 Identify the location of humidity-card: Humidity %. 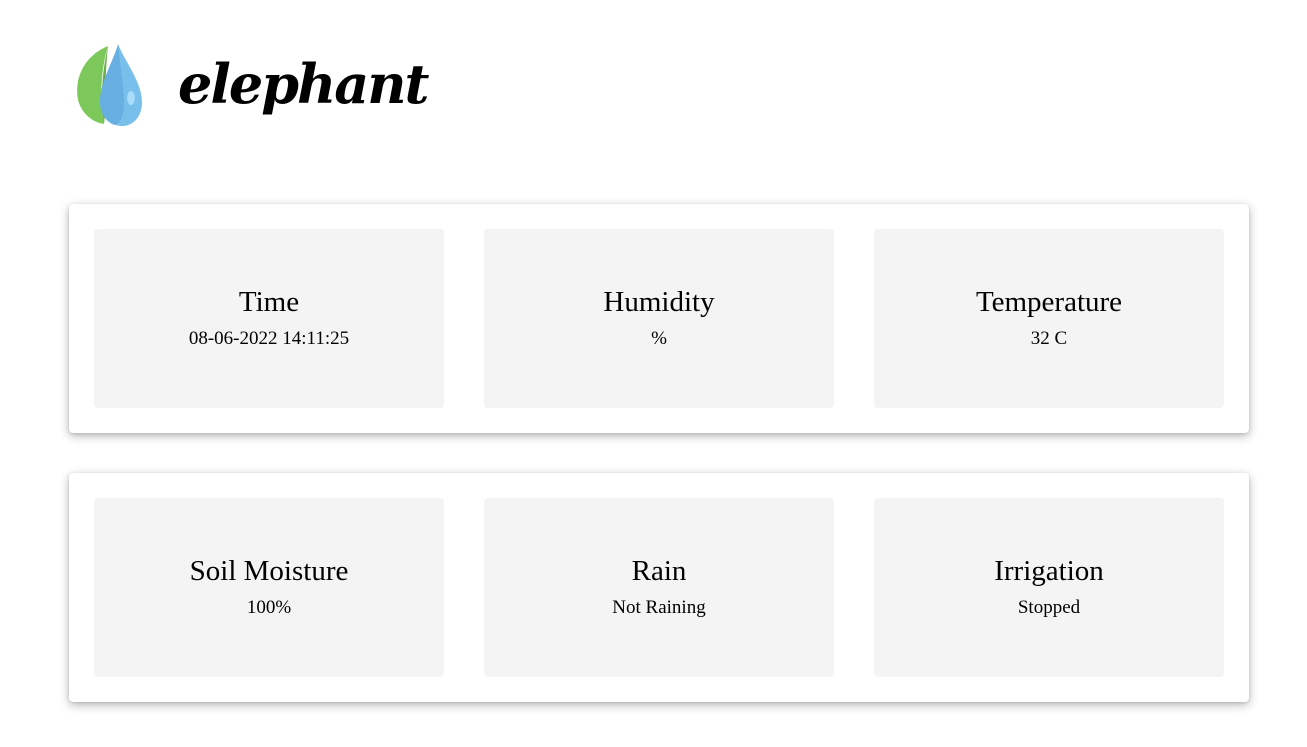
(659, 318).